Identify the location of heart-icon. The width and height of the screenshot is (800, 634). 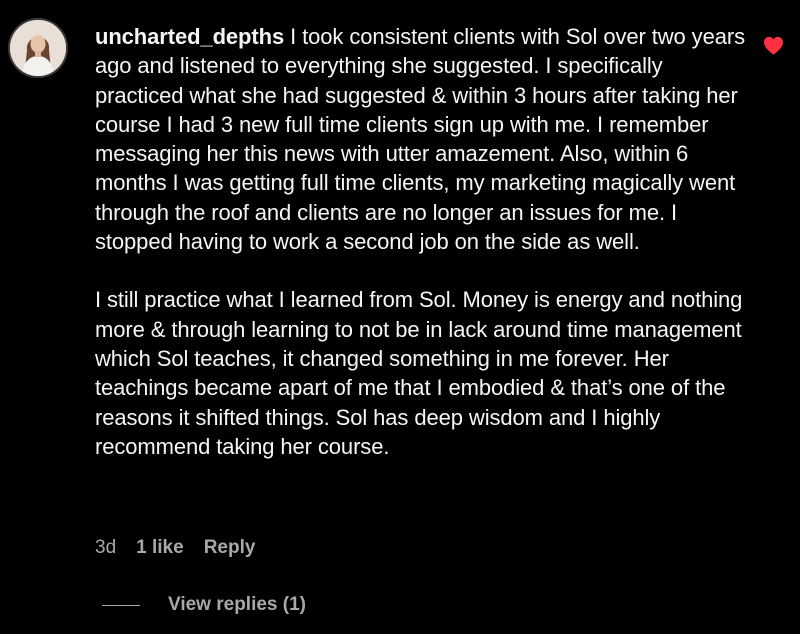
(773, 45).